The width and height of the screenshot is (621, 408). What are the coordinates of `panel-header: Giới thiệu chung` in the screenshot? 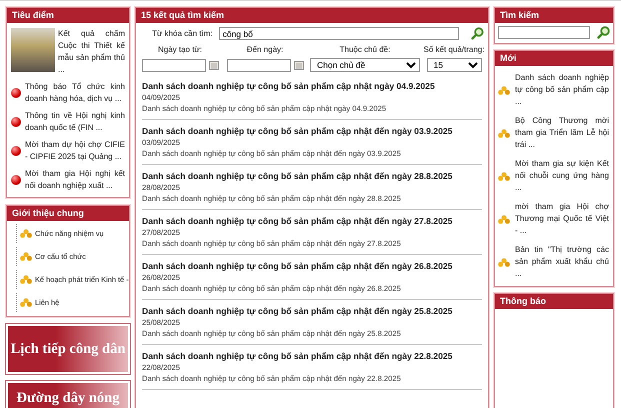 It's located at (68, 213).